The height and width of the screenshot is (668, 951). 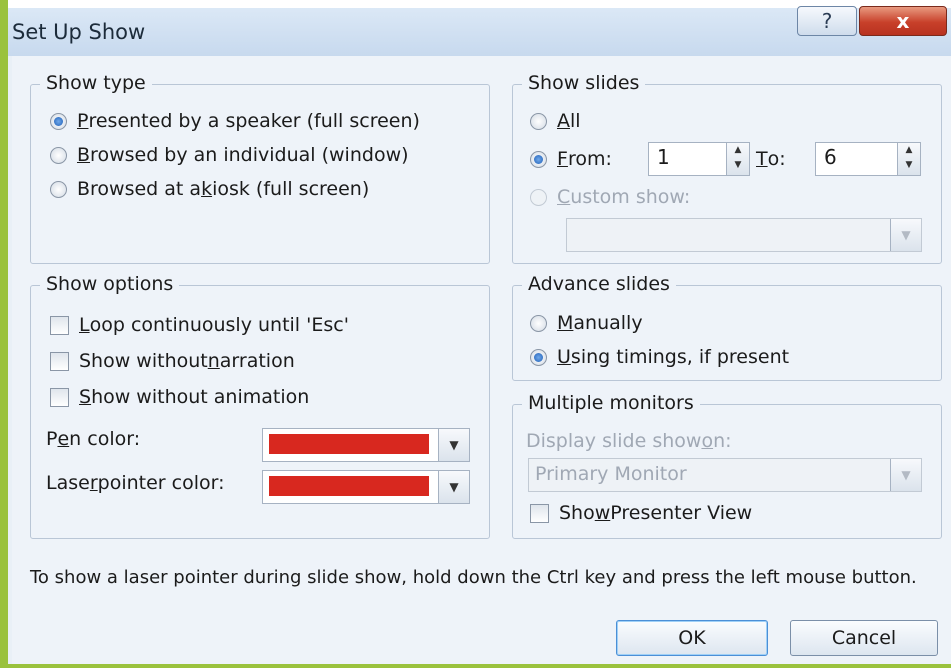 What do you see at coordinates (610, 197) in the screenshot?
I see `radio-custom-show: Custom show:` at bounding box center [610, 197].